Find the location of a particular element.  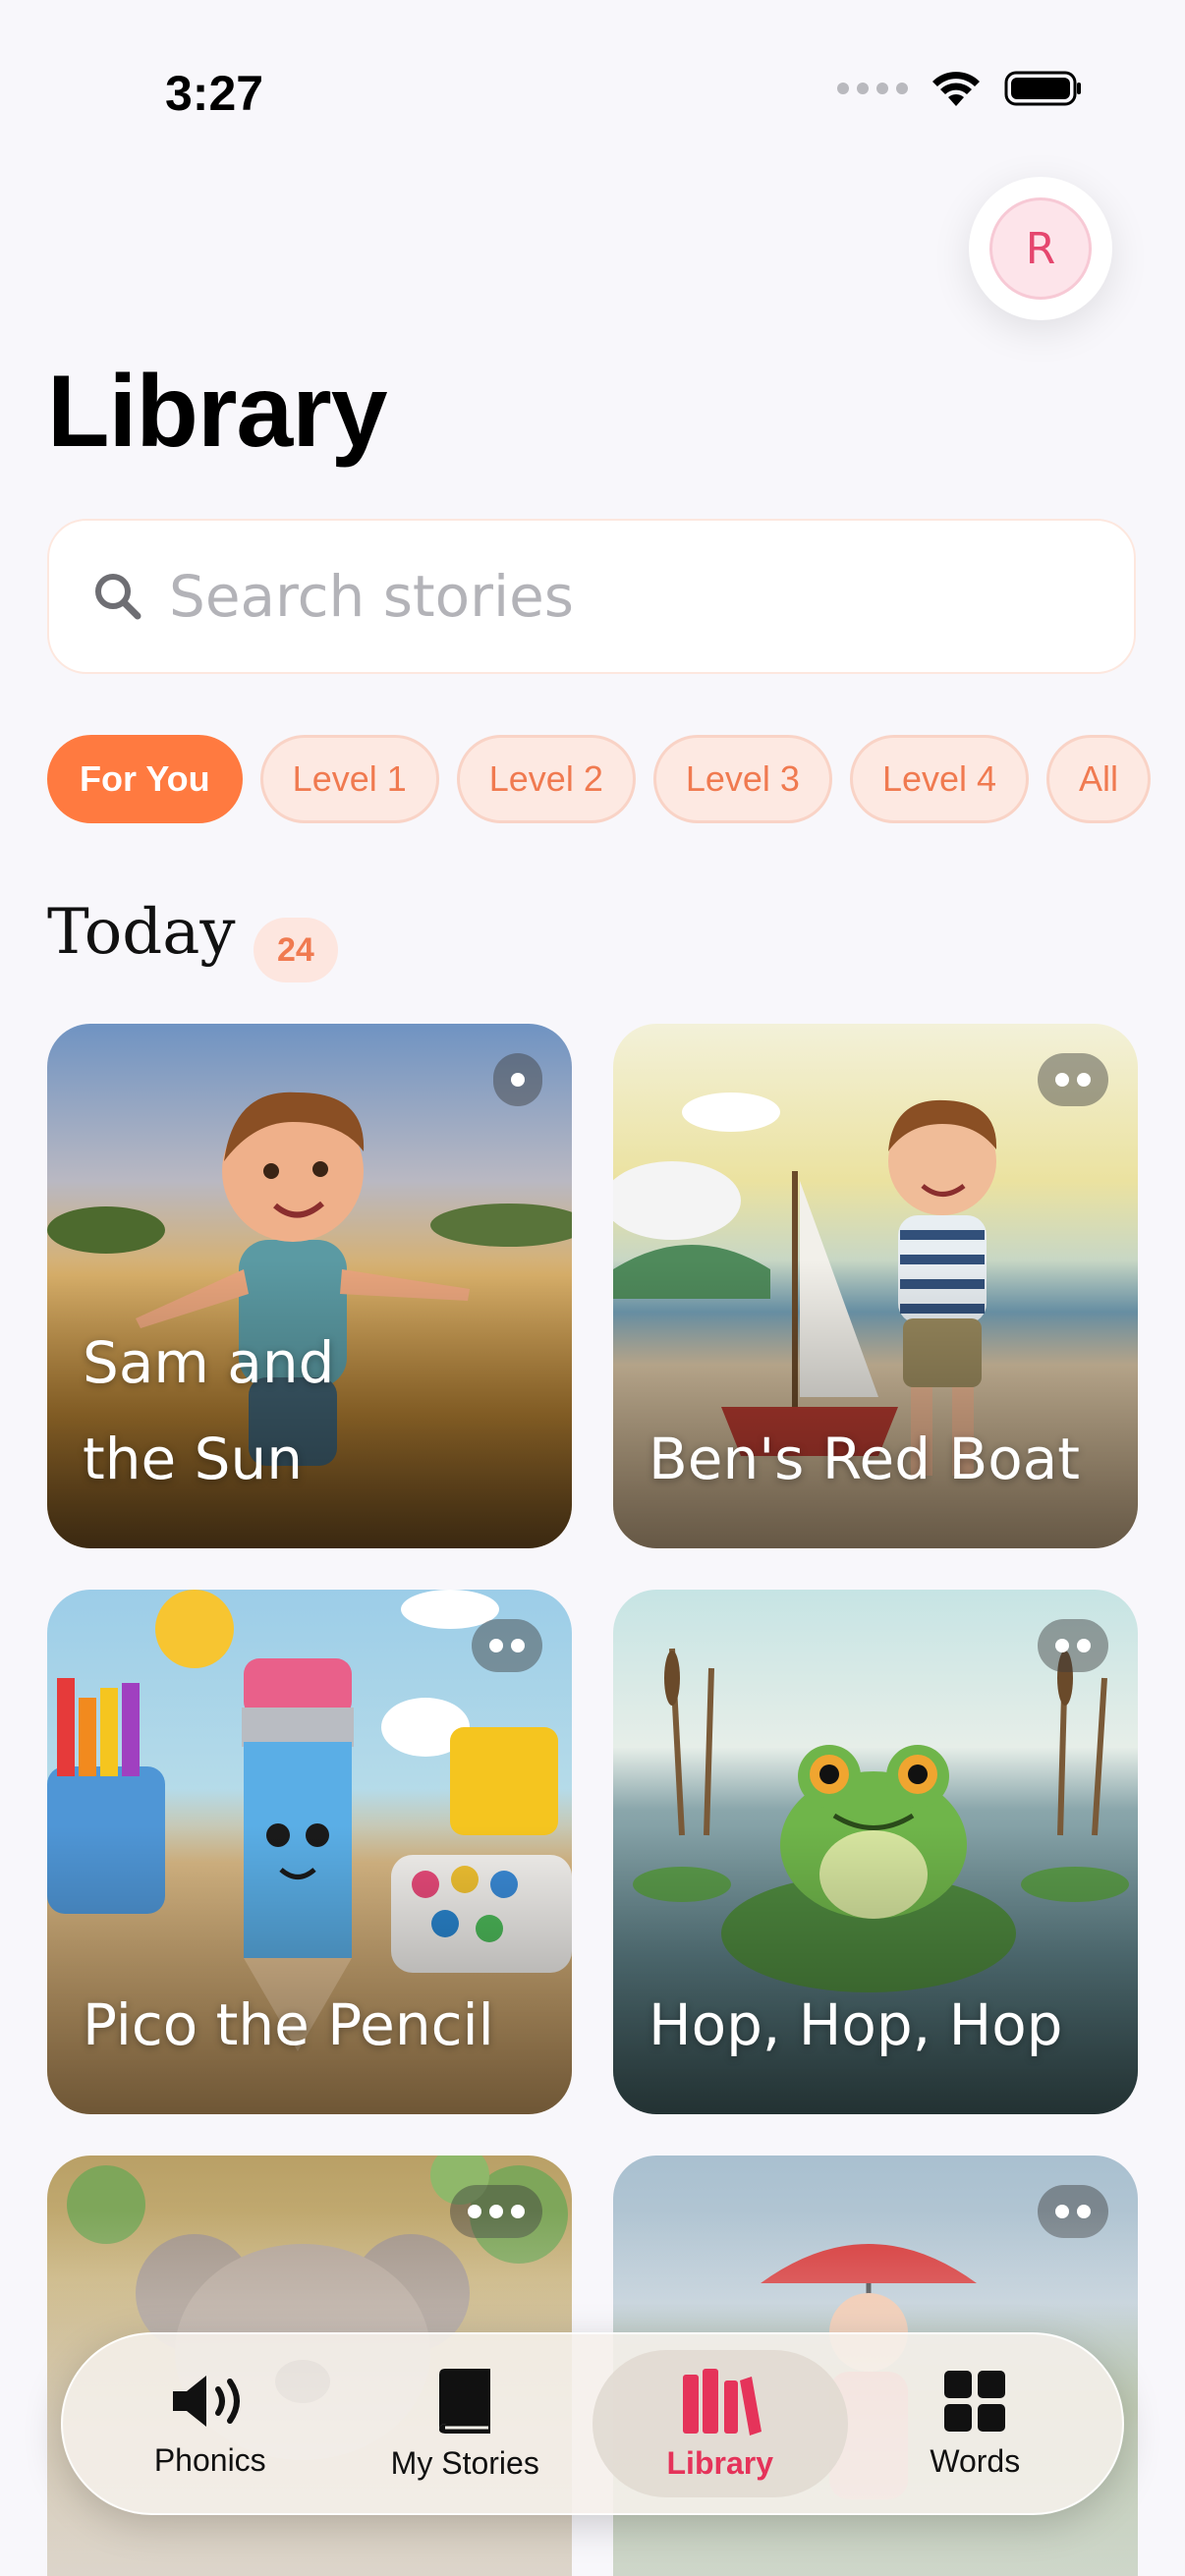

page-title: Library is located at coordinates (217, 412).